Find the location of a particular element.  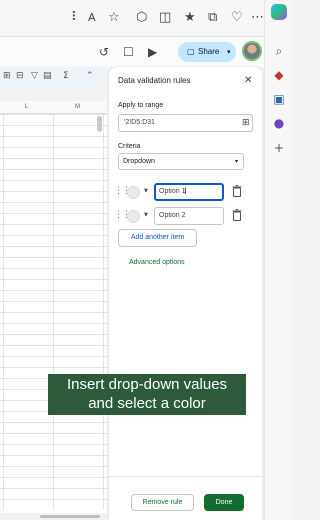

dropdown-option-row: ⋮⋮ ▼ Option 2 is located at coordinates (183, 216).